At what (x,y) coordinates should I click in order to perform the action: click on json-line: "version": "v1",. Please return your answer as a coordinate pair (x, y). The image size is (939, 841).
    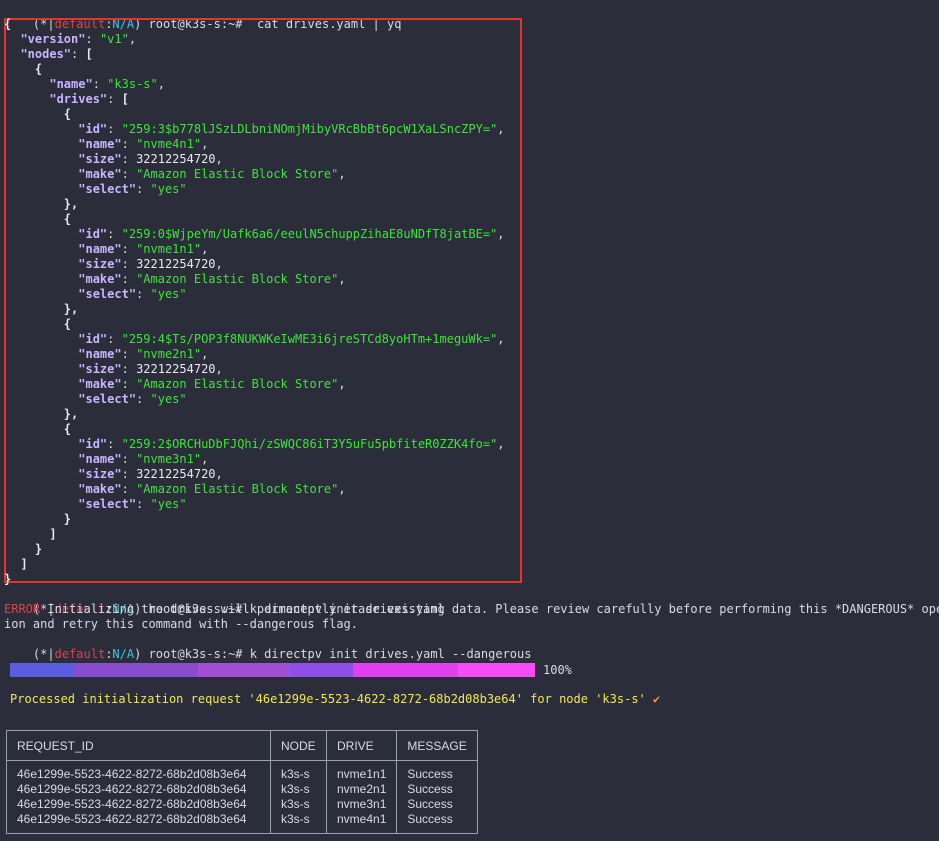
    Looking at the image, I should click on (71, 39).